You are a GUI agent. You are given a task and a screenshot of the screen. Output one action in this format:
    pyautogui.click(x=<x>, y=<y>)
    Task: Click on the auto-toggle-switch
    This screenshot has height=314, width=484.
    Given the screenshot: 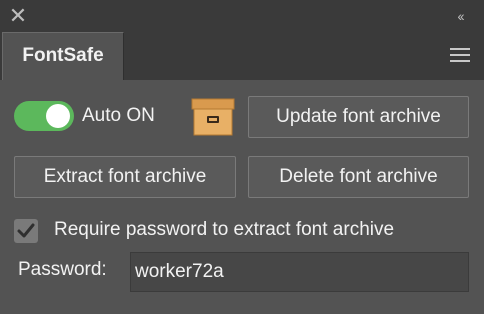 What is the action you would take?
    pyautogui.click(x=44, y=116)
    